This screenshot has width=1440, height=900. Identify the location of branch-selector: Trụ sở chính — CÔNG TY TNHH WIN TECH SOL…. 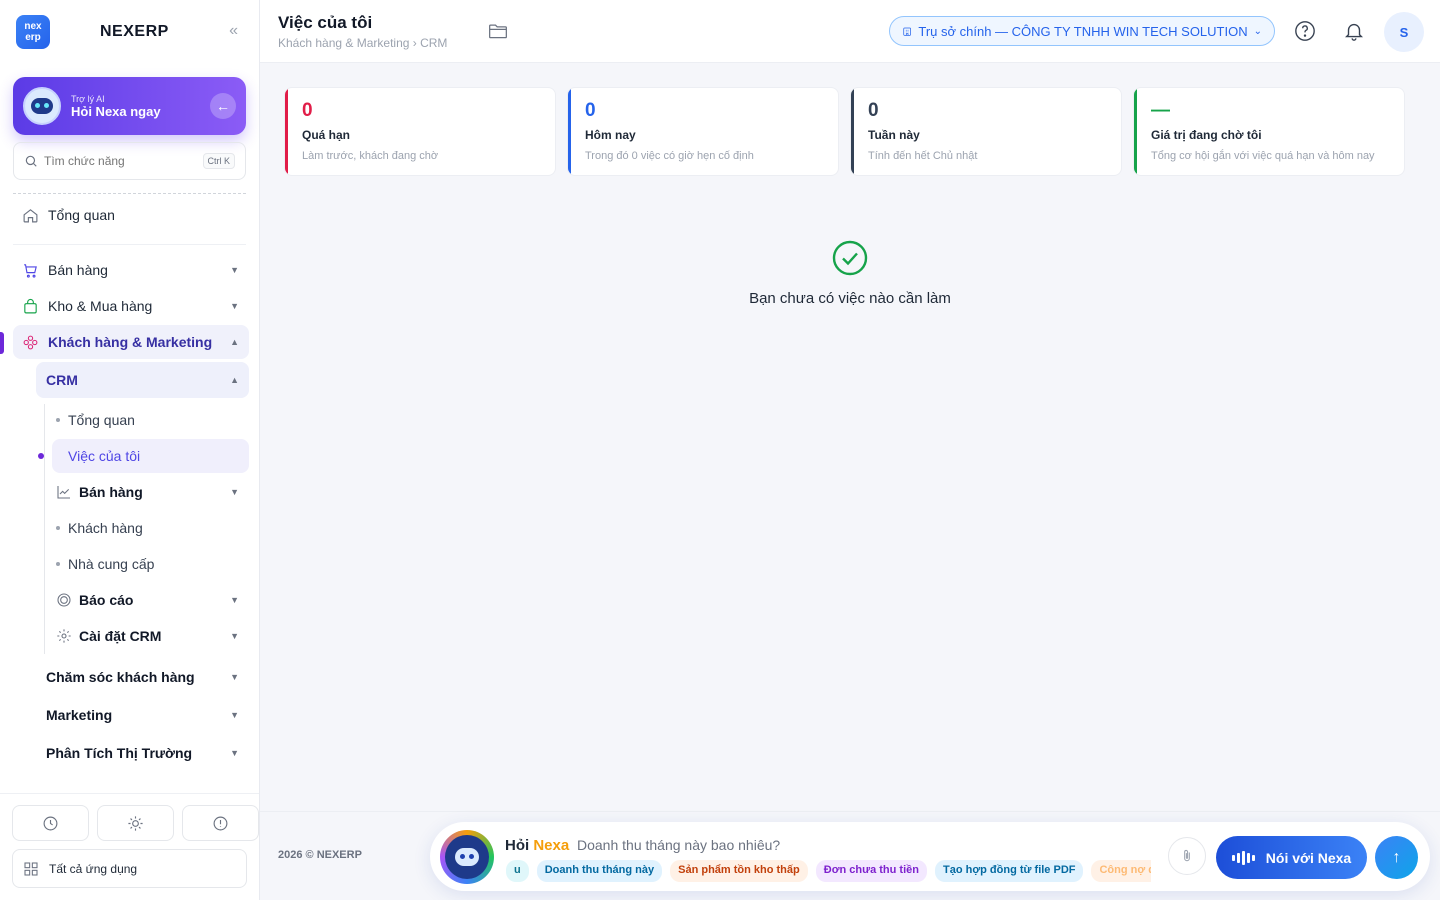
(1082, 31).